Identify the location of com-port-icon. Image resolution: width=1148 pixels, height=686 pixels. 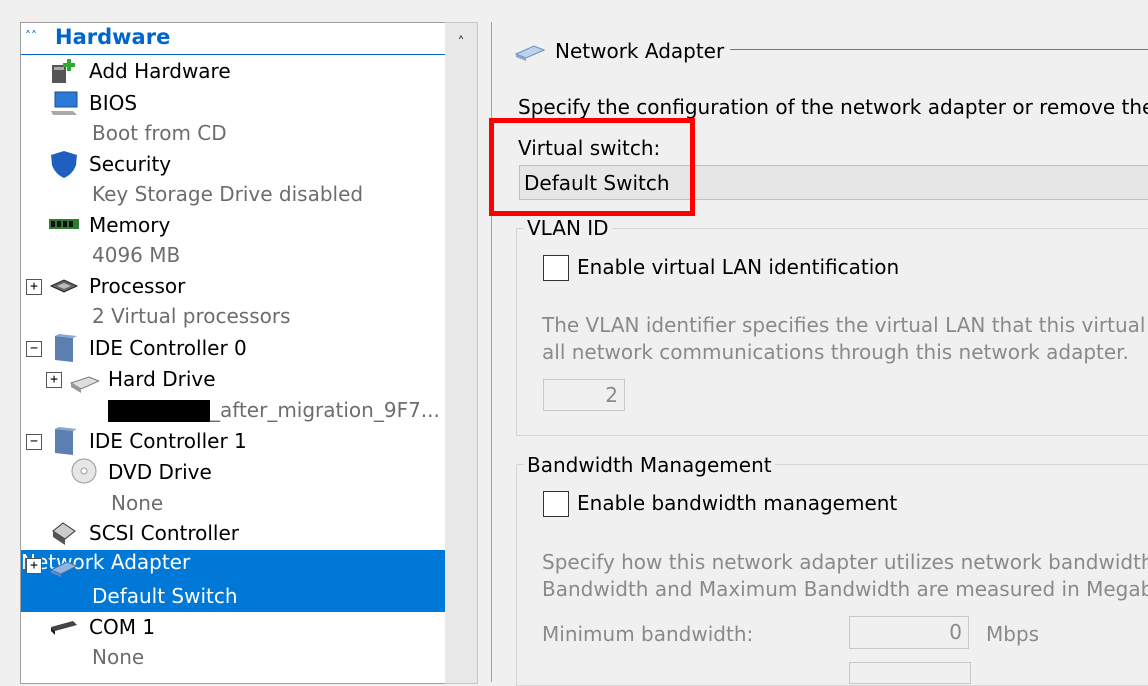
(64, 628).